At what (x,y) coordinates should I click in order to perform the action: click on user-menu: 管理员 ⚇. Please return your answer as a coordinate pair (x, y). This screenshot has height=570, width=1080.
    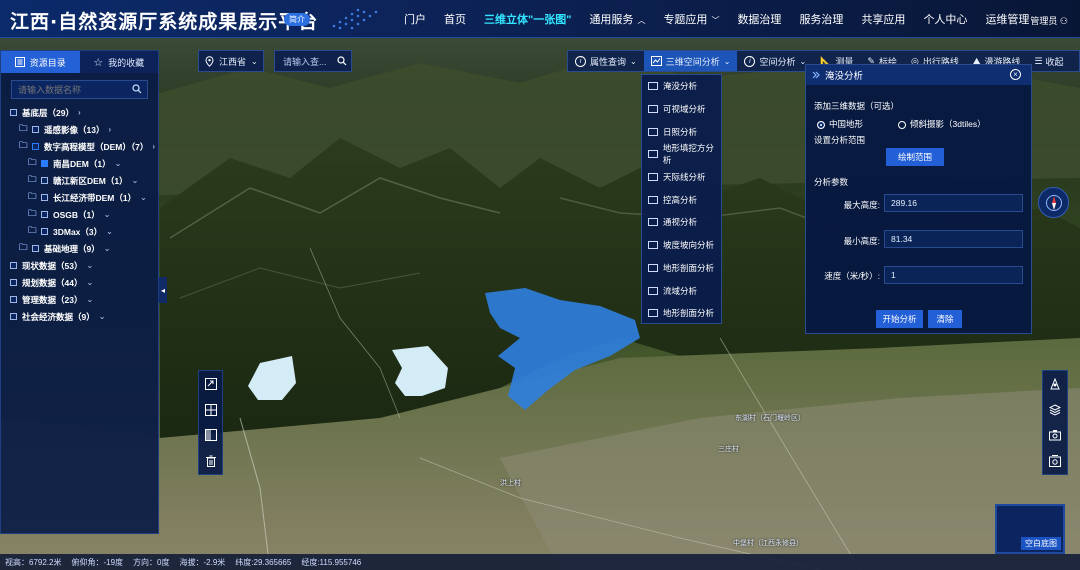
    Looking at the image, I should click on (1049, 20).